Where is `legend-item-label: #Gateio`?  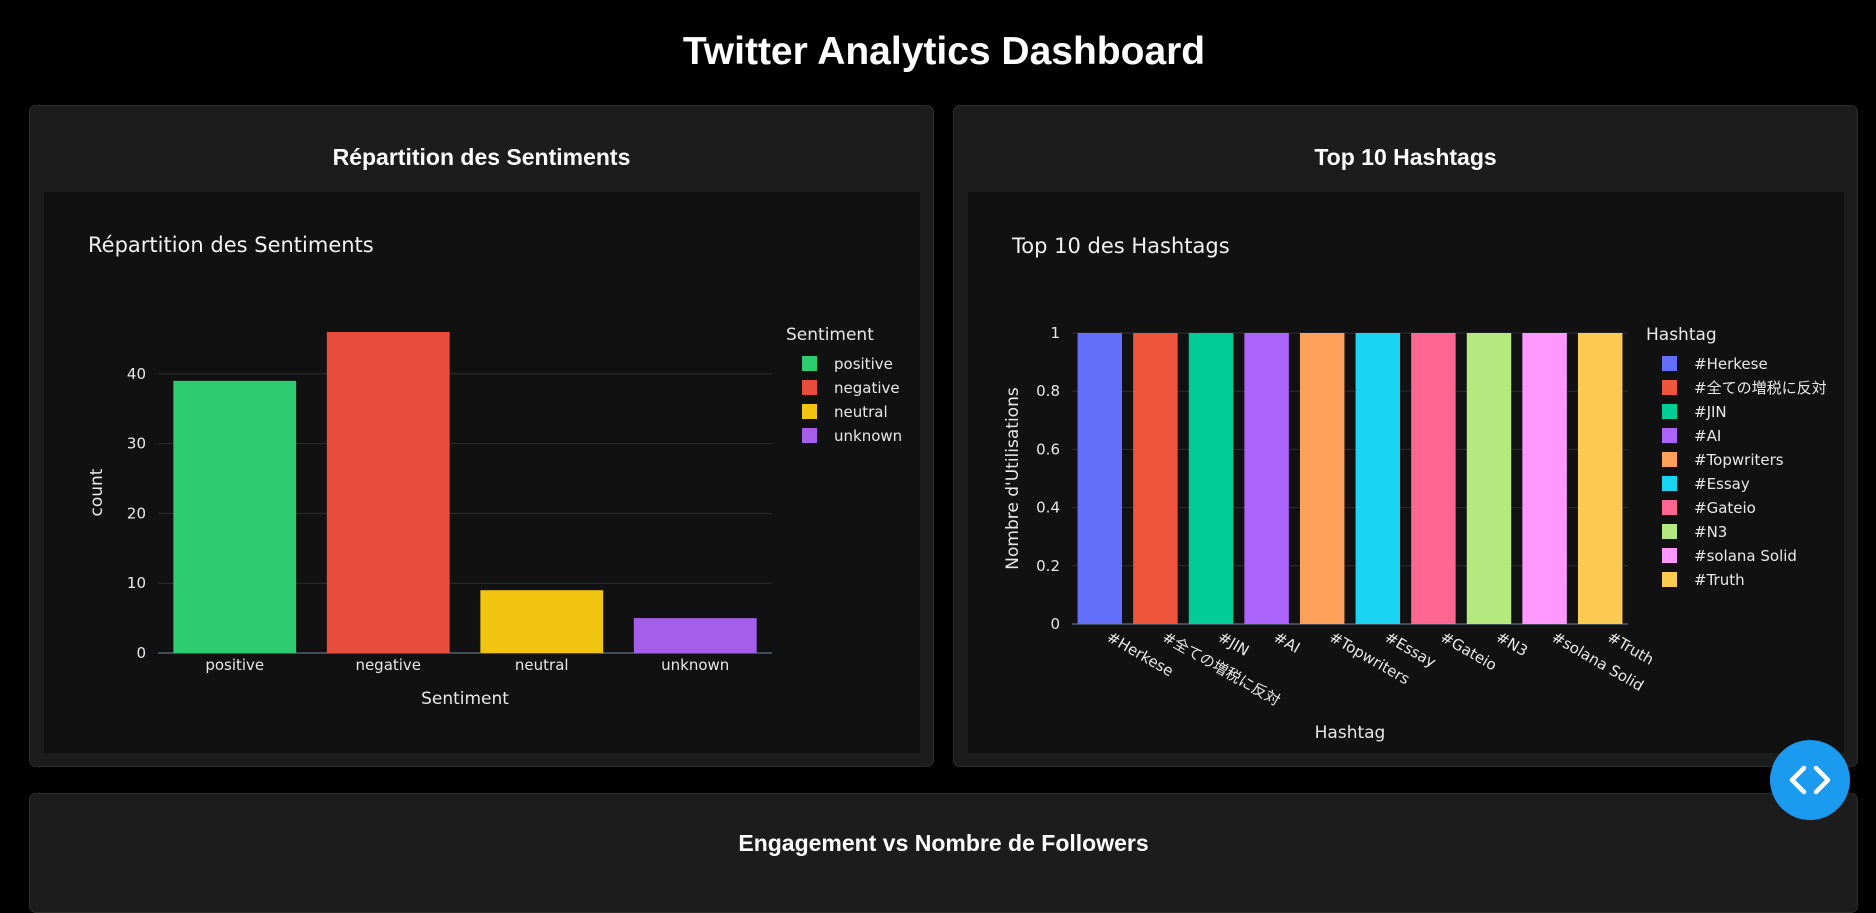
legend-item-label: #Gateio is located at coordinates (1725, 508).